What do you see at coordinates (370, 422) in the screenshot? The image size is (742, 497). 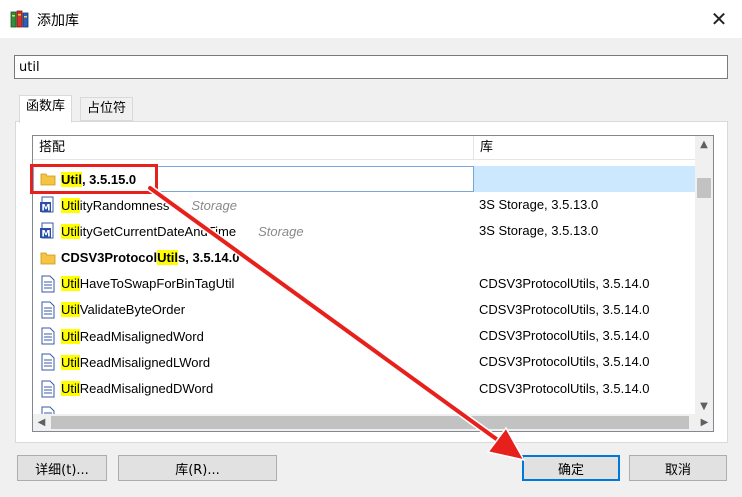 I see `horizontal-scroll-thumb` at bounding box center [370, 422].